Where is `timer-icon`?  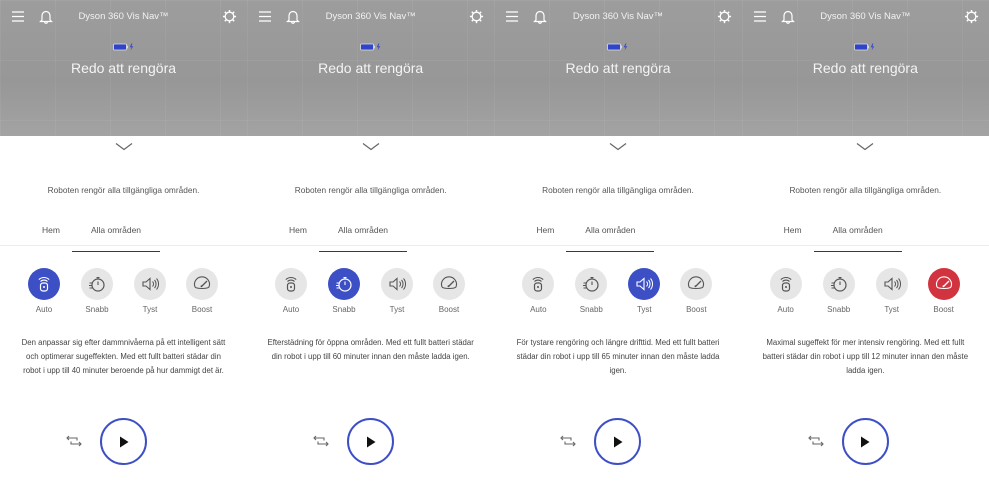
timer-icon is located at coordinates (591, 284).